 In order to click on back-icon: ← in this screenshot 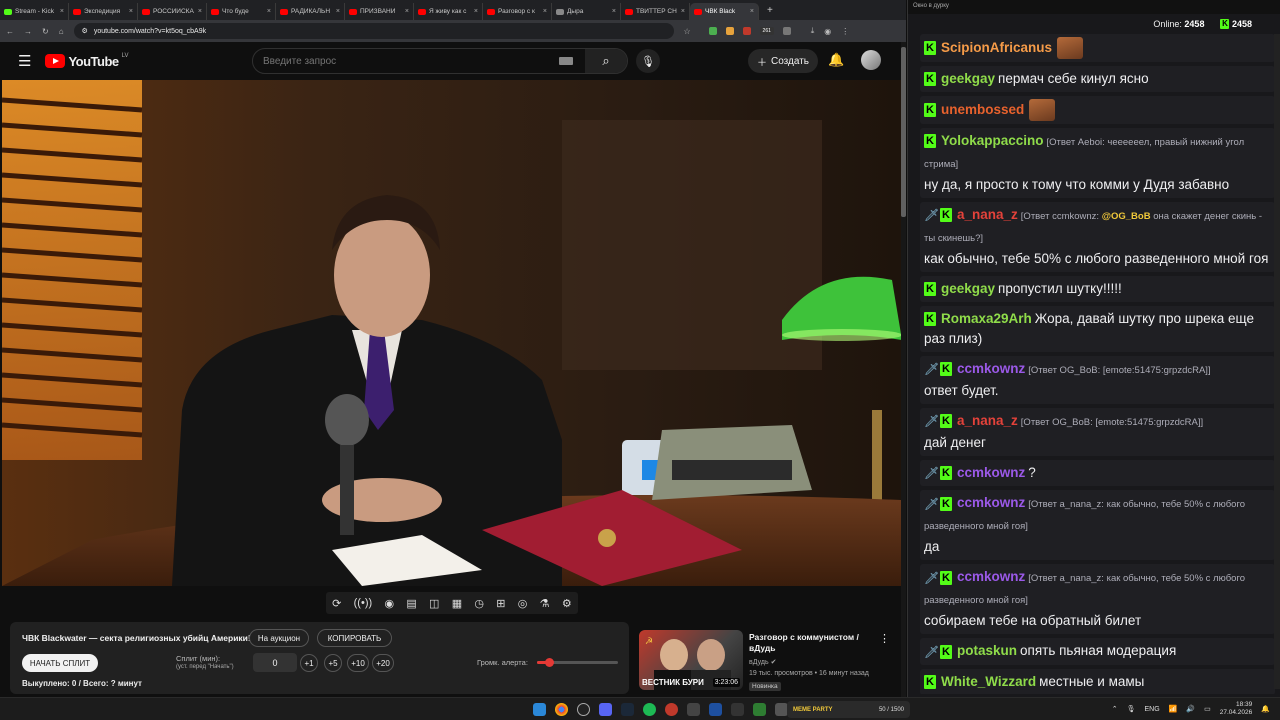, I will do `click(10, 31)`.